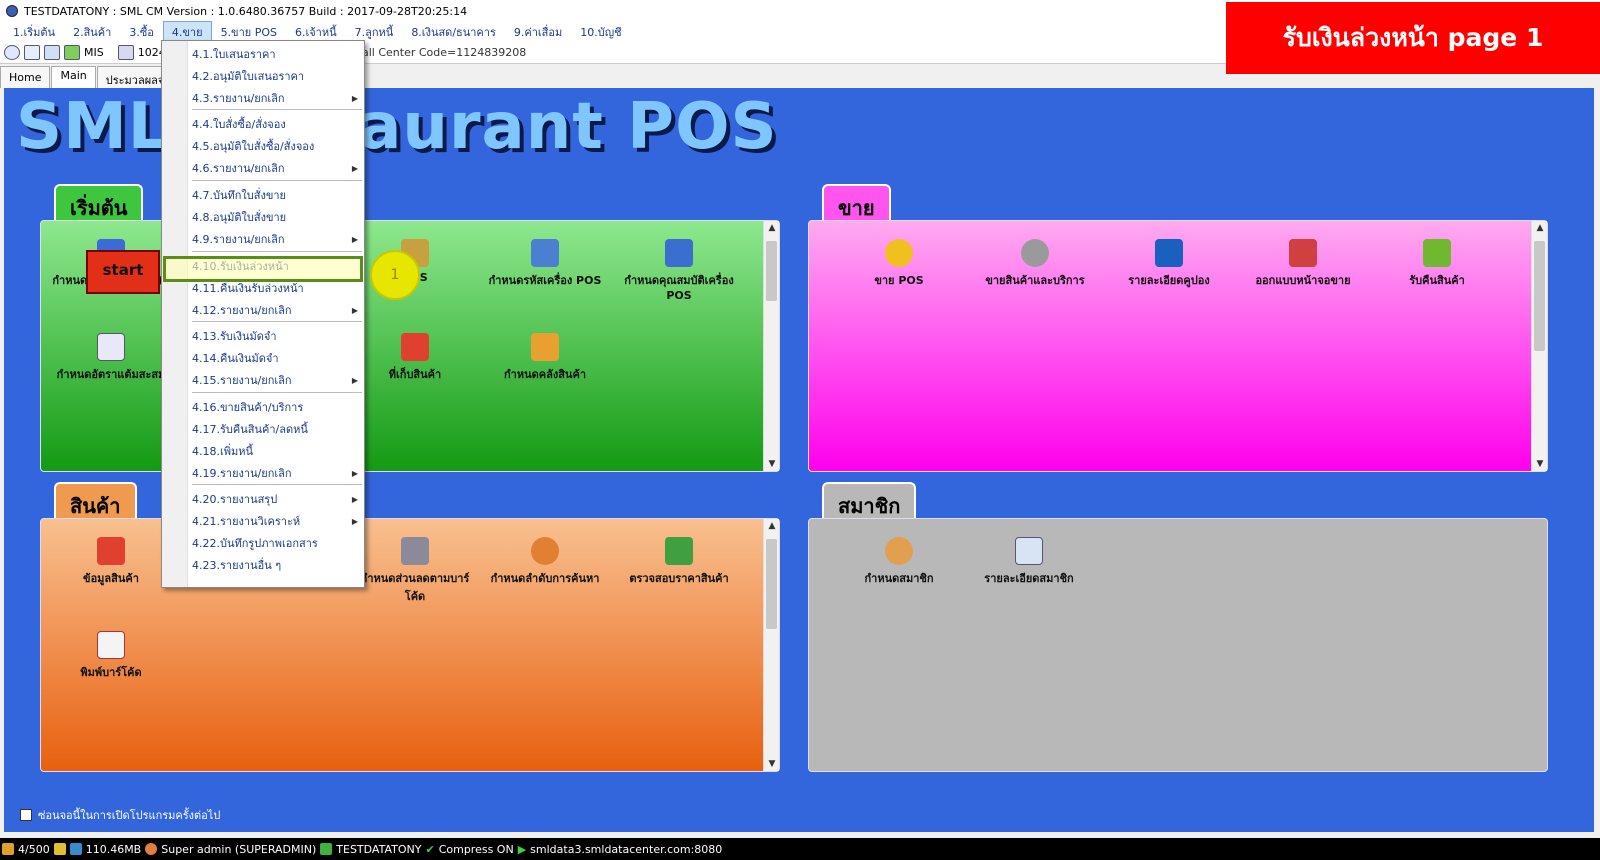 This screenshot has width=1600, height=860. I want to click on search-order-item: กำหนดลำดับการค้นหา, so click(545, 562).